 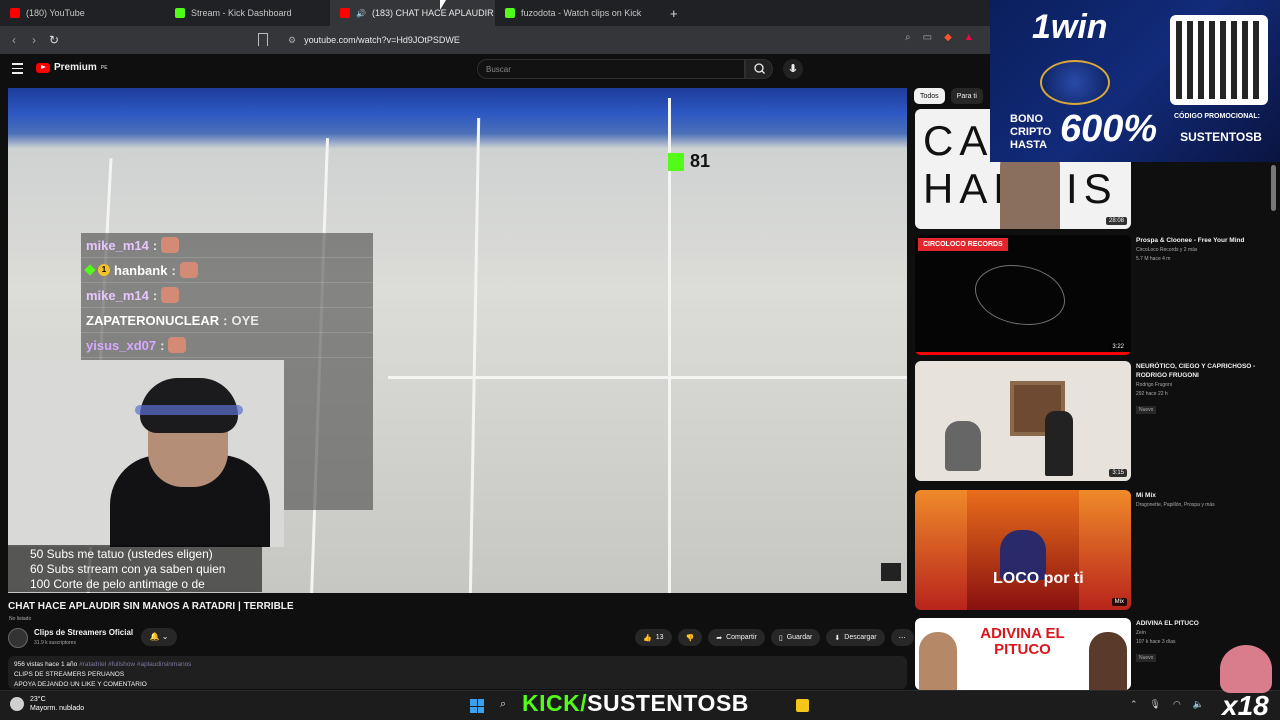 I want to click on wifi-icon: ◠, so click(x=1177, y=704).